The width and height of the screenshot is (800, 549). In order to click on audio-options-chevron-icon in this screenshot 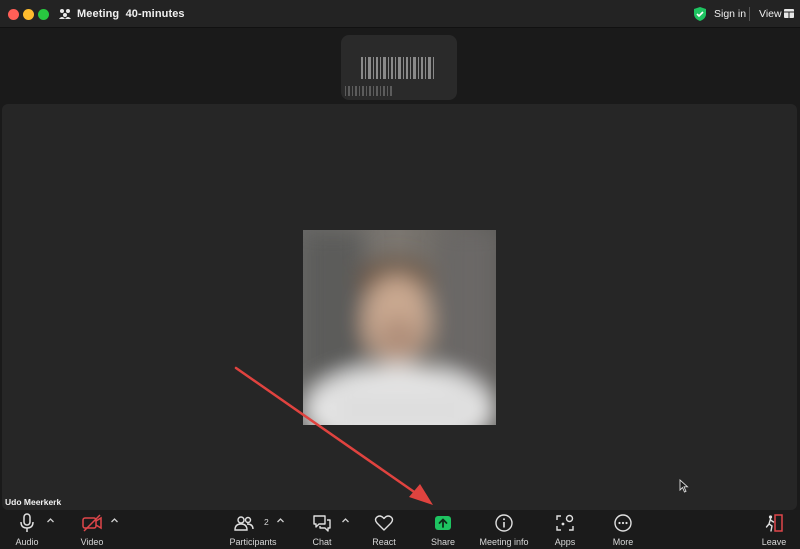, I will do `click(50, 520)`.